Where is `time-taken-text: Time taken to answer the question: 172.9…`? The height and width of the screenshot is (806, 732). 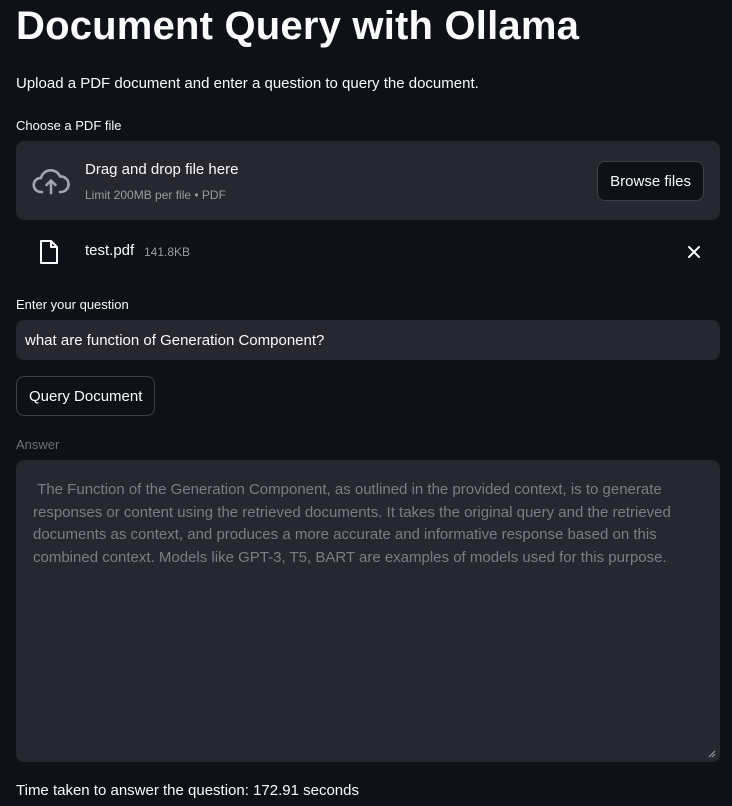 time-taken-text: Time taken to answer the question: 172.9… is located at coordinates (187, 790).